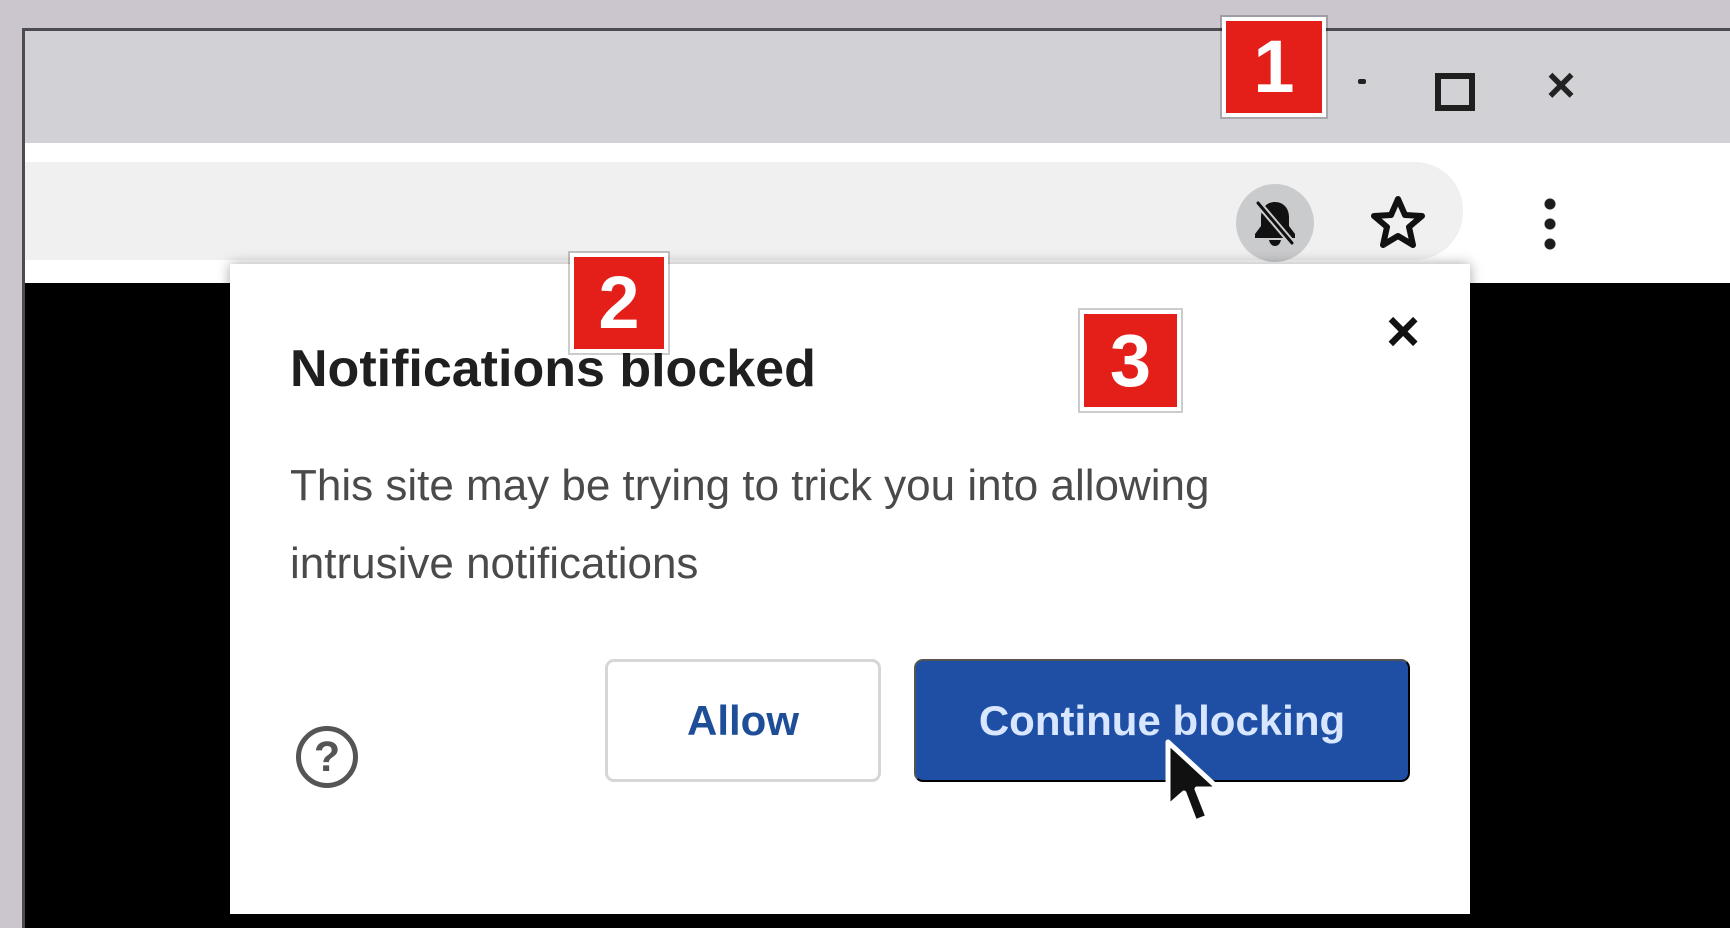 The image size is (1730, 928). I want to click on annotation-badge-3: 3, so click(1130, 360).